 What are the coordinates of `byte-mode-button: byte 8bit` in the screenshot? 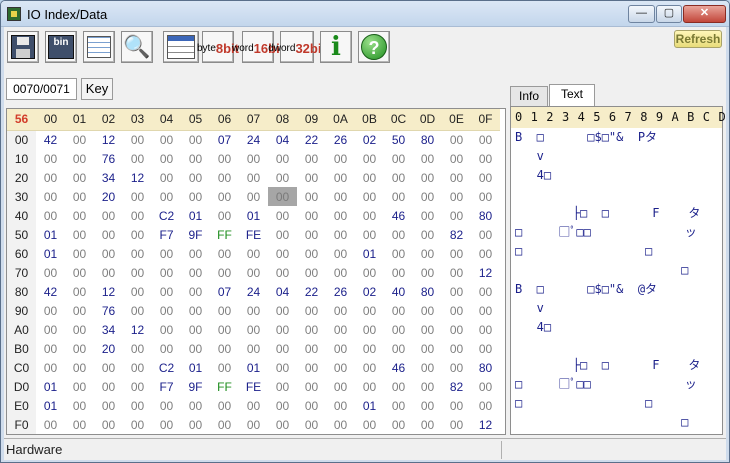 It's located at (218, 47).